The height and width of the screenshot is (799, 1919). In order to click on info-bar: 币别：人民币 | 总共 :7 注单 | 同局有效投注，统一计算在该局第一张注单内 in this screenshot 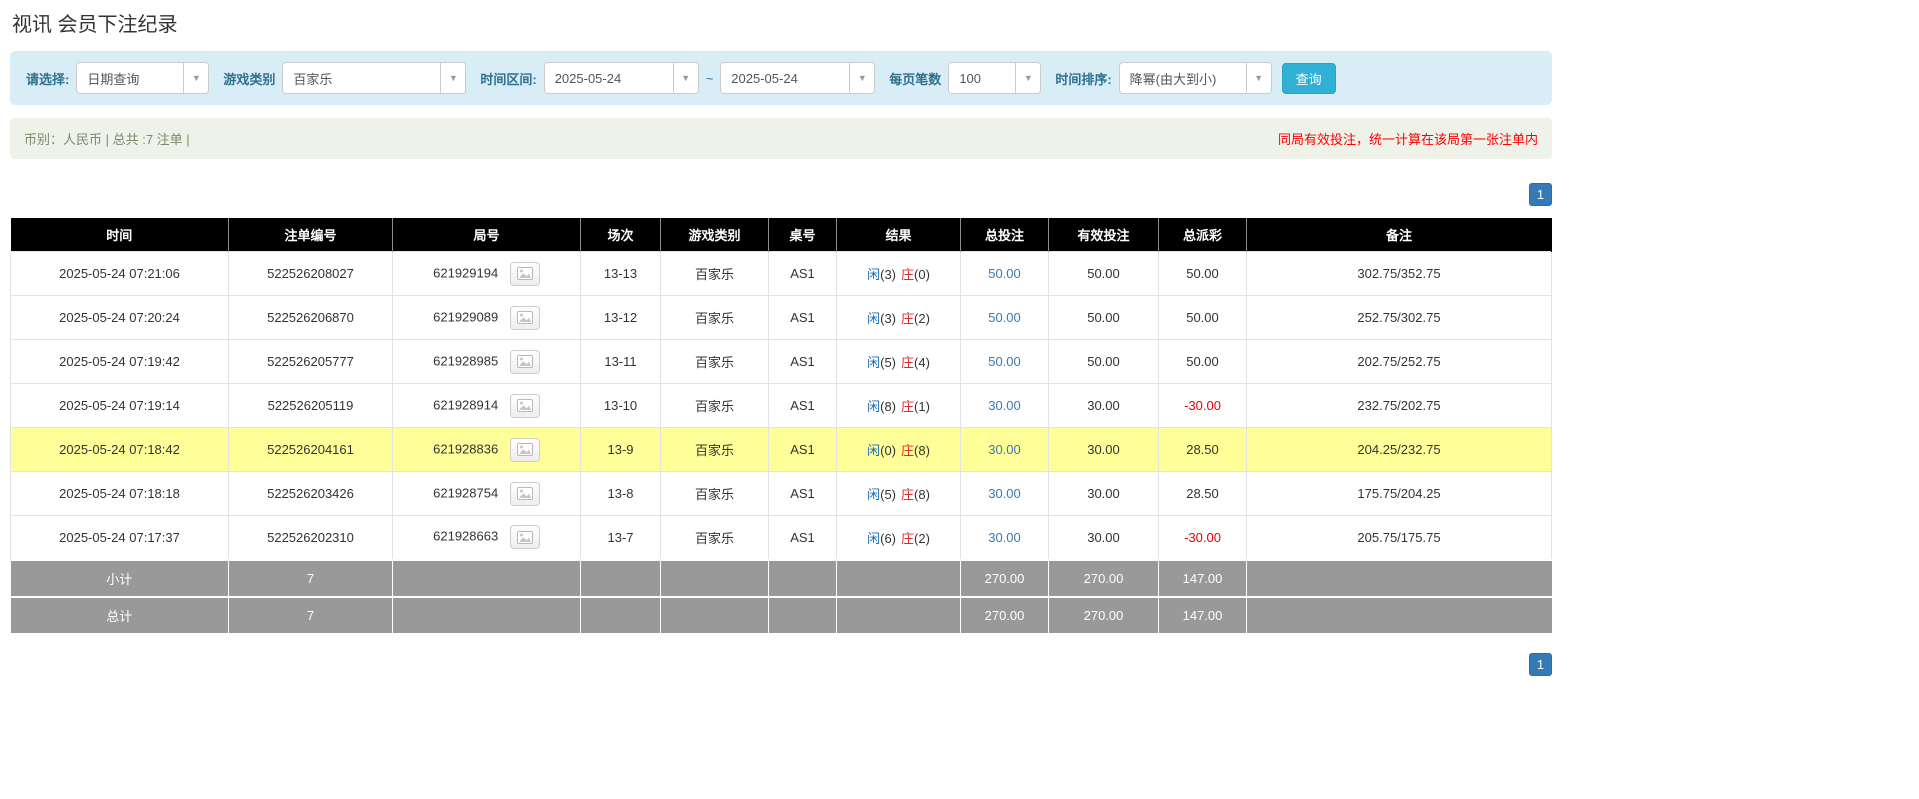, I will do `click(781, 138)`.